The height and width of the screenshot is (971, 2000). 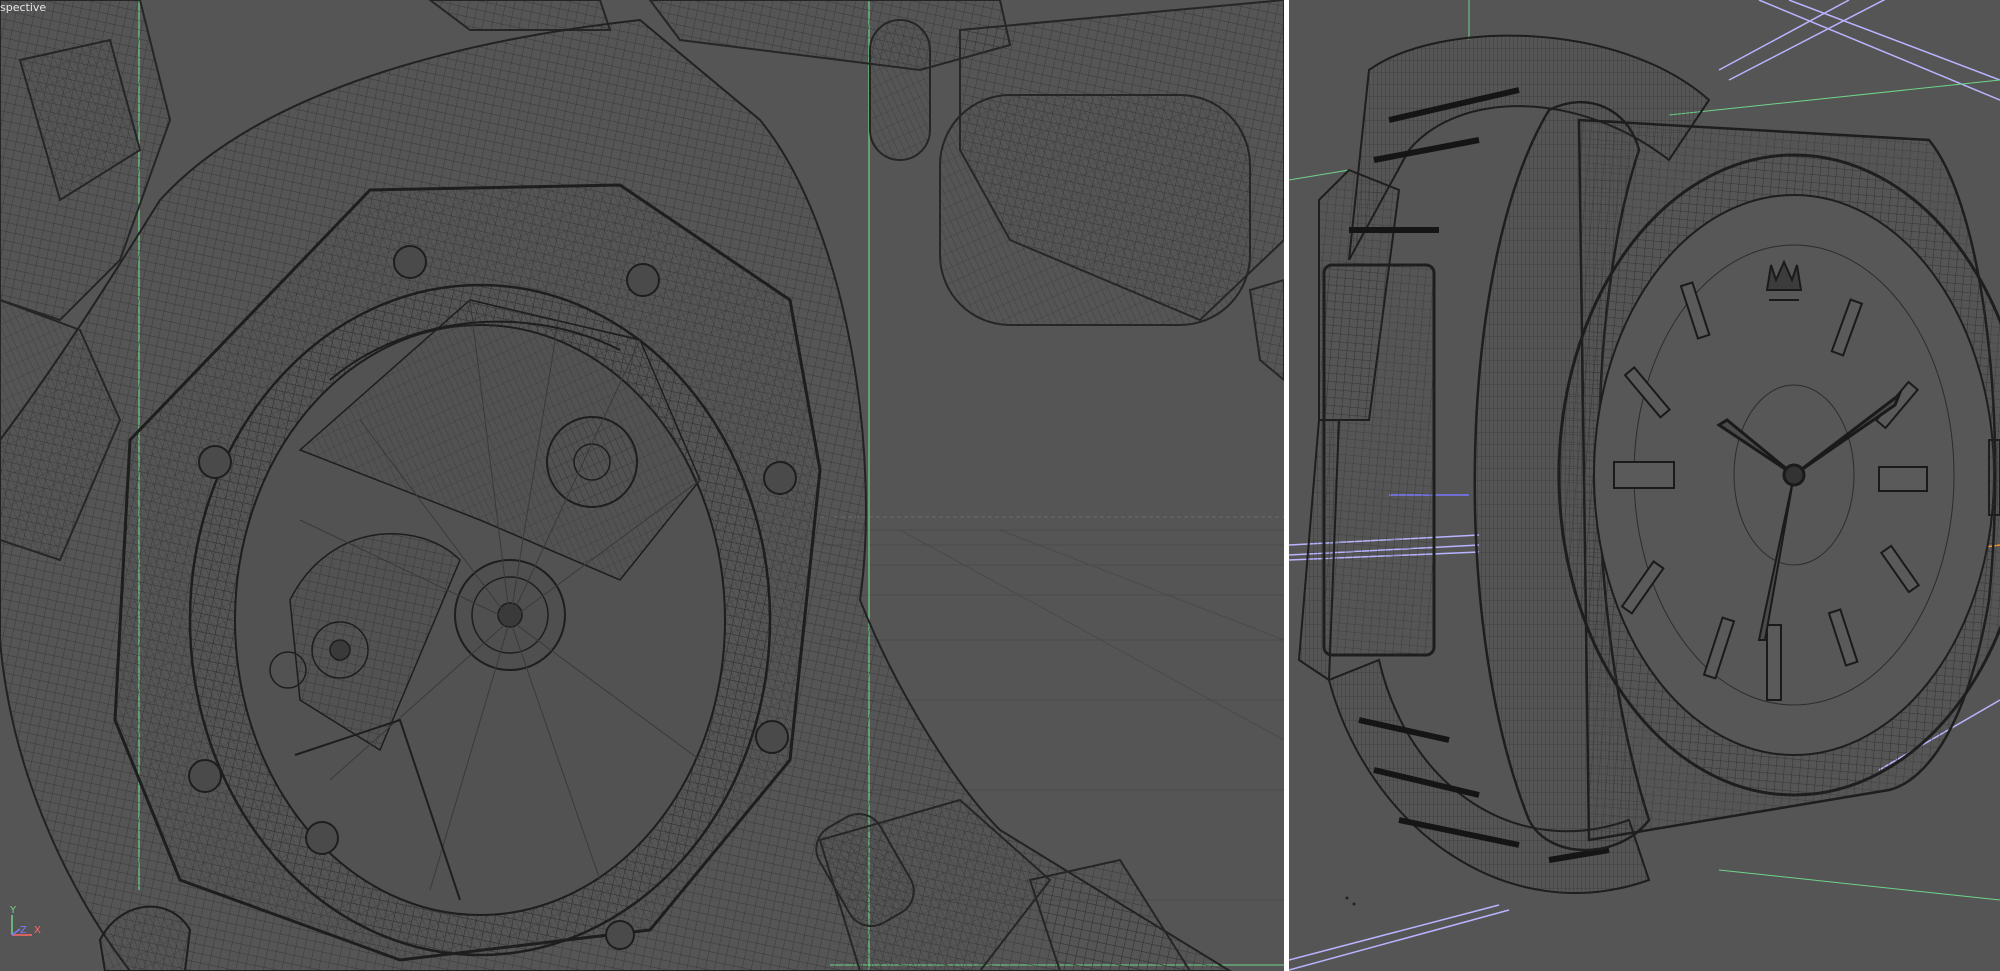 What do you see at coordinates (26, 923) in the screenshot?
I see `axis-gizmo: Y Z X` at bounding box center [26, 923].